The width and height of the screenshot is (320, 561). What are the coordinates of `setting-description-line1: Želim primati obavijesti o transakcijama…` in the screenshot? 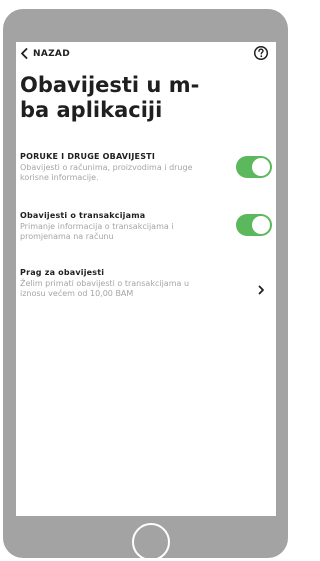 It's located at (105, 283).